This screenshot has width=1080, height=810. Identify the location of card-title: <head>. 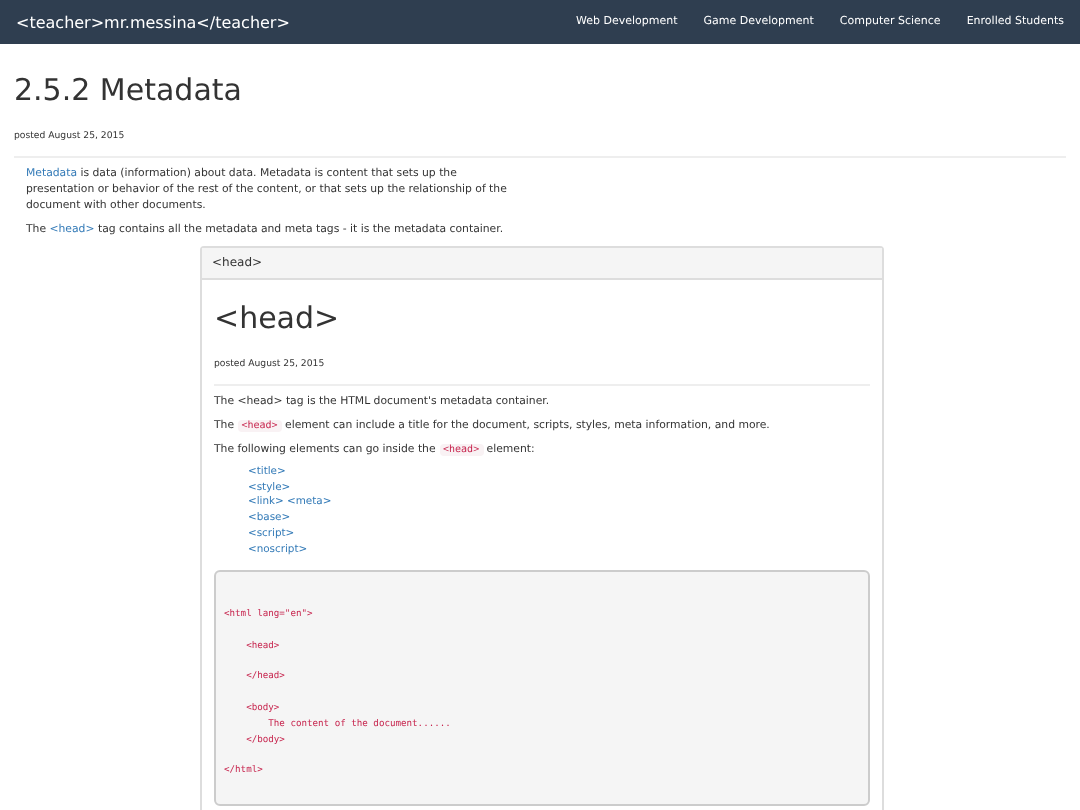
(278, 318).